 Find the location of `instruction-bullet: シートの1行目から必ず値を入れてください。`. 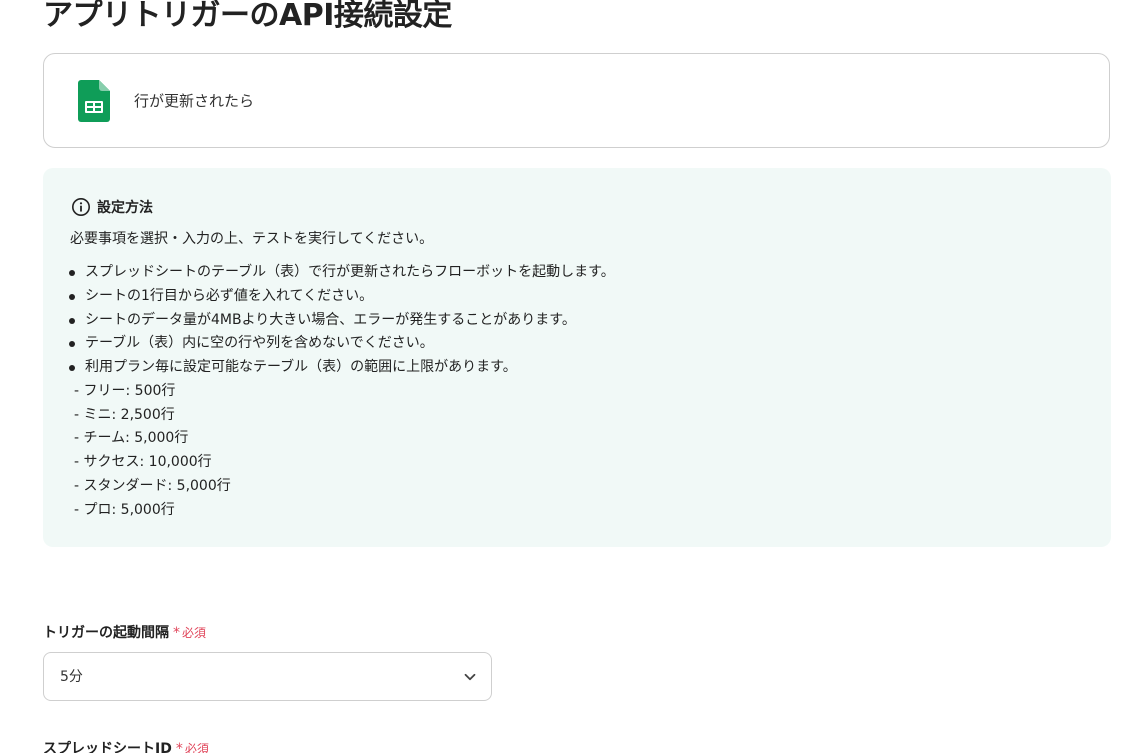

instruction-bullet: シートの1行目から必ず値を入れてください。 is located at coordinates (342, 297).